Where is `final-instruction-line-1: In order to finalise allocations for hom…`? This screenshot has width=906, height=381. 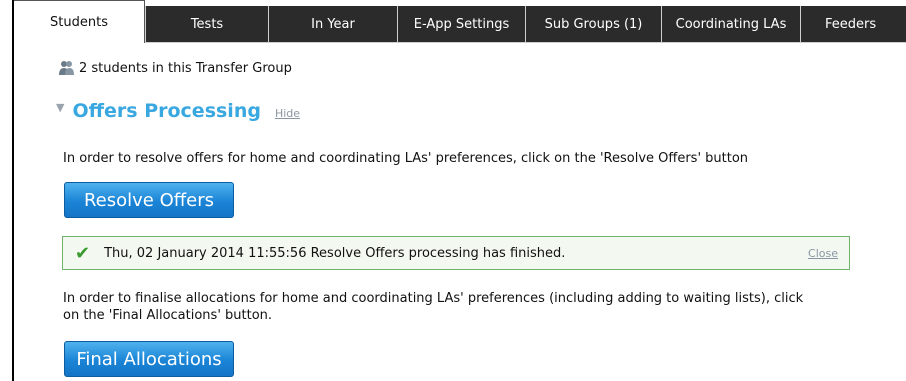
final-instruction-line-1: In order to finalise allocations for hom… is located at coordinates (433, 298).